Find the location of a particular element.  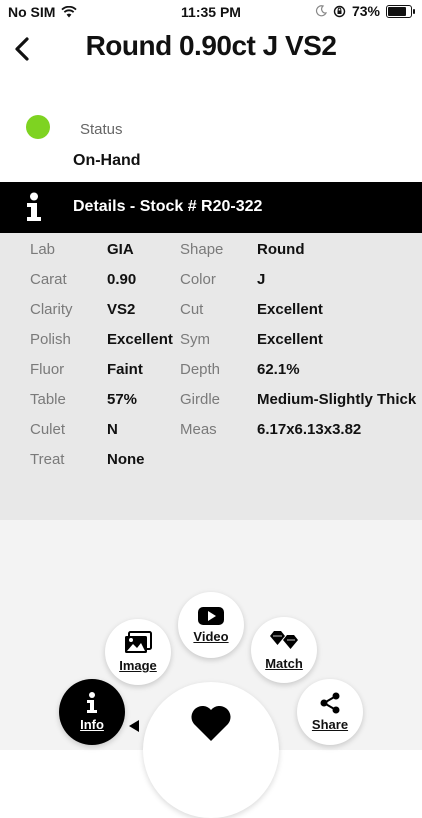

info-button: Info is located at coordinates (92, 712).